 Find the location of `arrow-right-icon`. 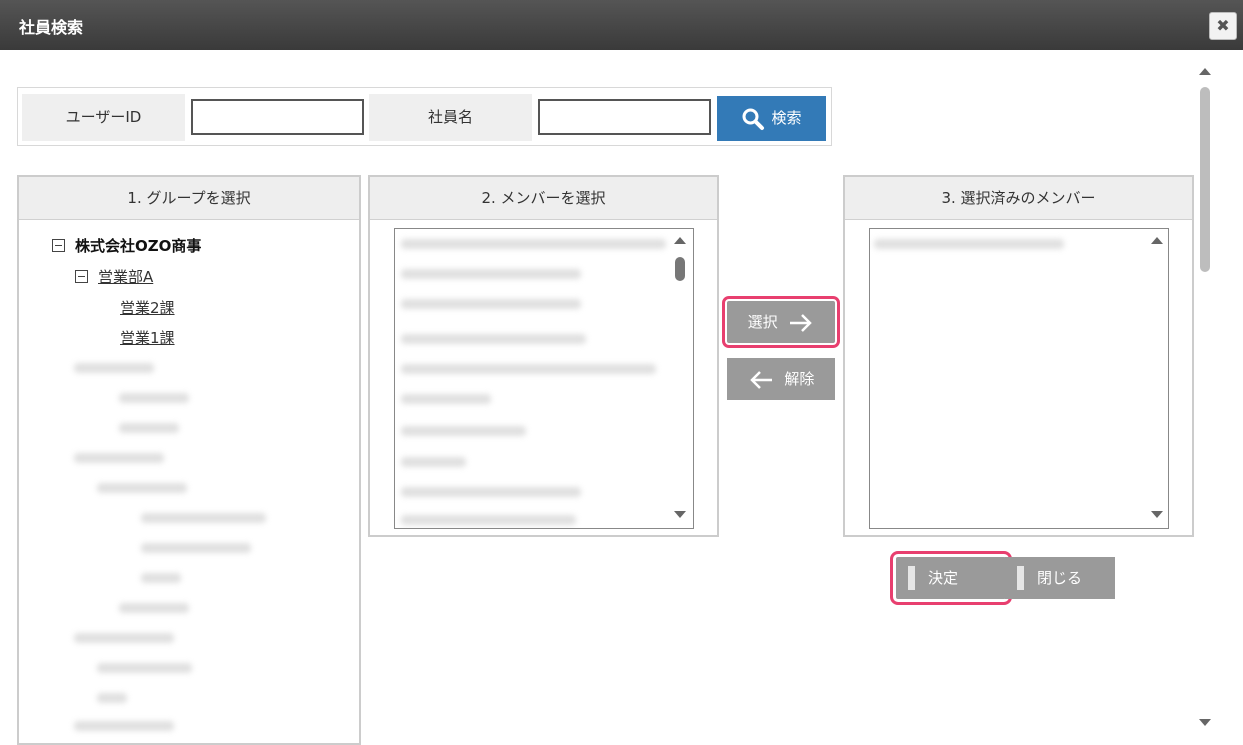

arrow-right-icon is located at coordinates (801, 322).